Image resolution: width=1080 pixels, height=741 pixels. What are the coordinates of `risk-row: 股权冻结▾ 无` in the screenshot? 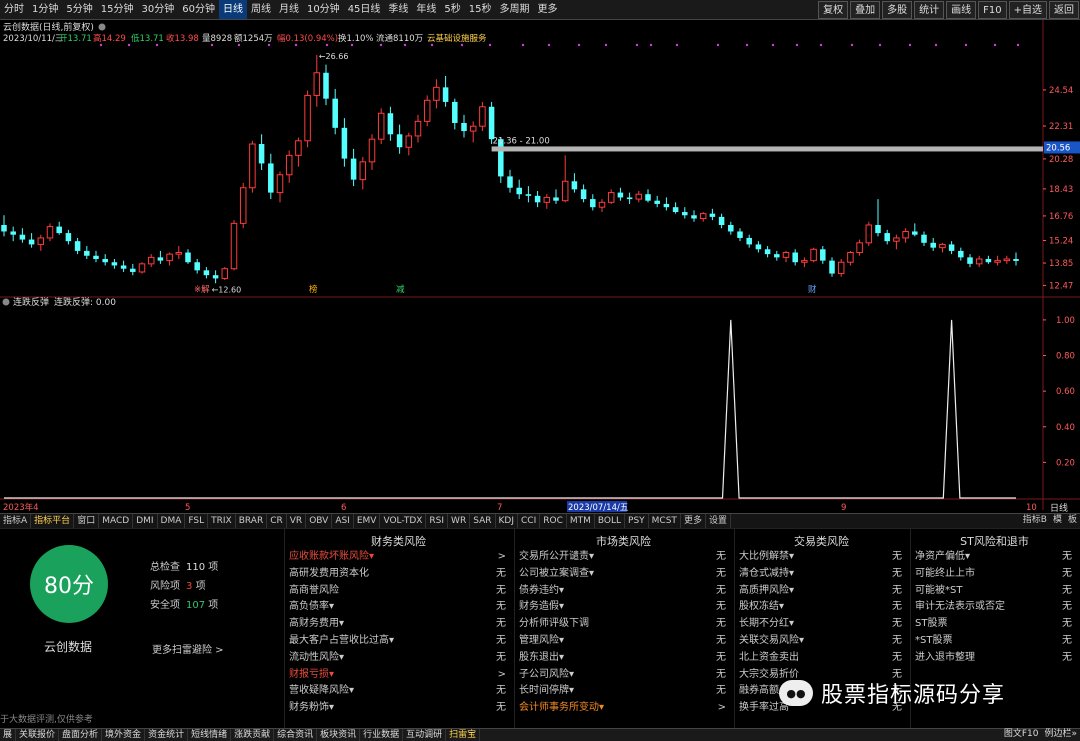 It's located at (820, 607).